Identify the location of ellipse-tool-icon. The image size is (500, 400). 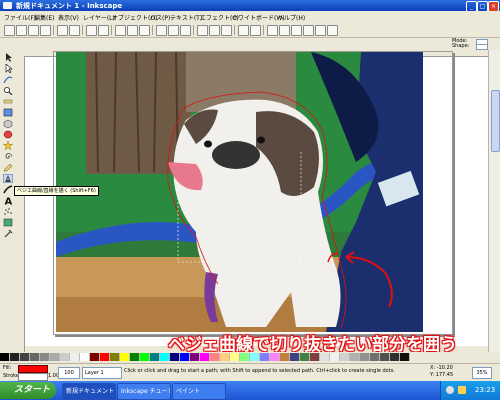
(8, 134).